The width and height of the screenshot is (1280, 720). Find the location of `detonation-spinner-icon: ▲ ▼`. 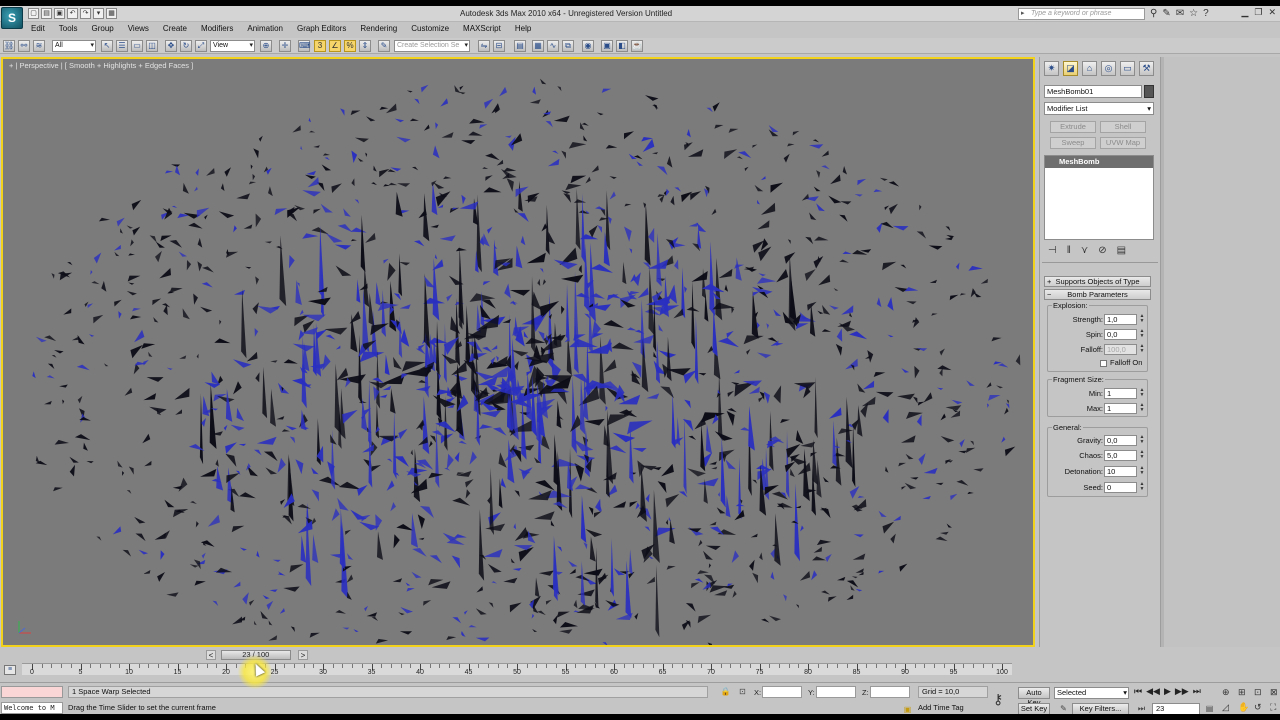

detonation-spinner-icon: ▲ ▼ is located at coordinates (1142, 471).